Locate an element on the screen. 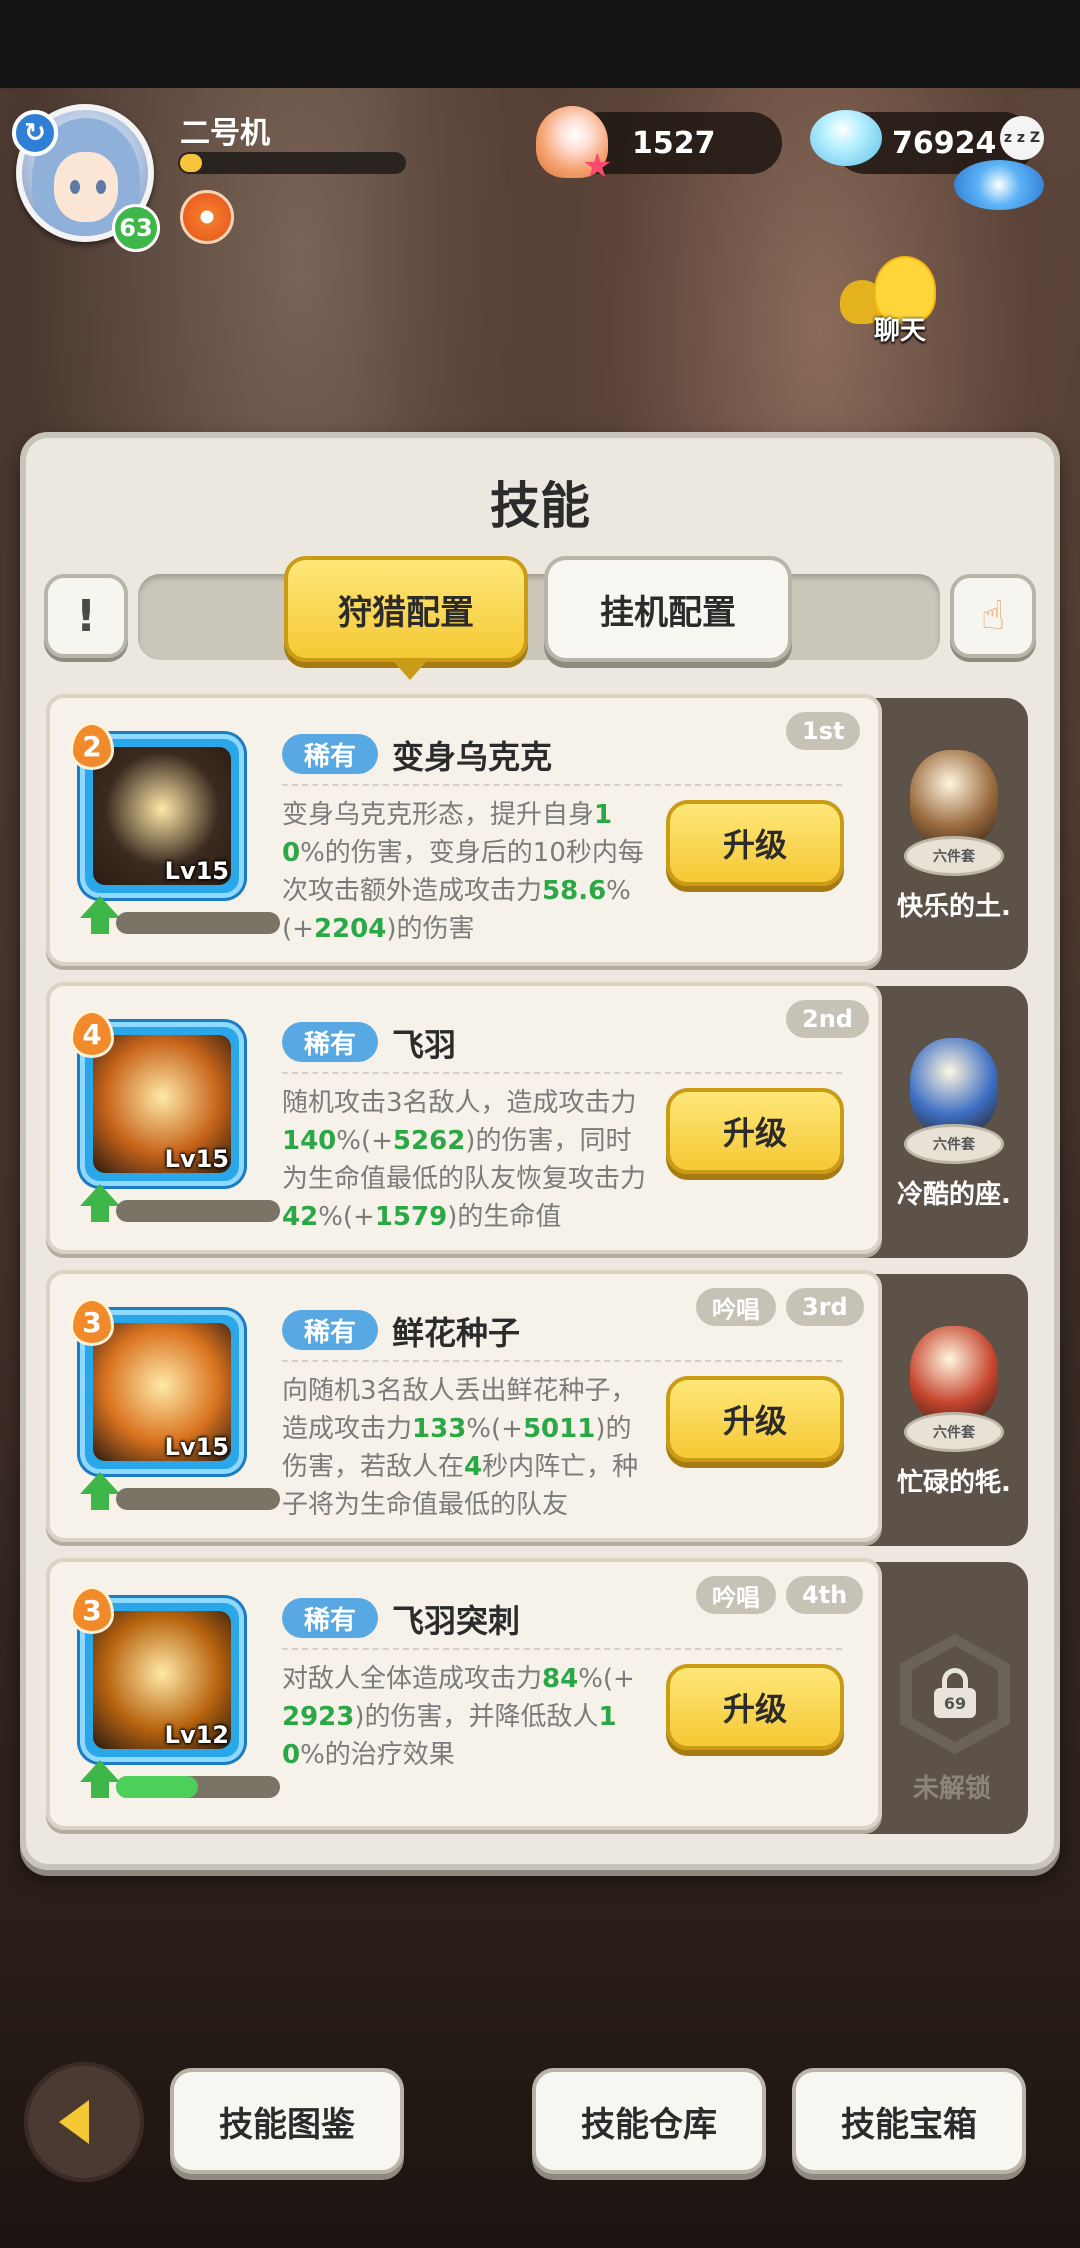  chat-label: 聊天 is located at coordinates (899, 331).